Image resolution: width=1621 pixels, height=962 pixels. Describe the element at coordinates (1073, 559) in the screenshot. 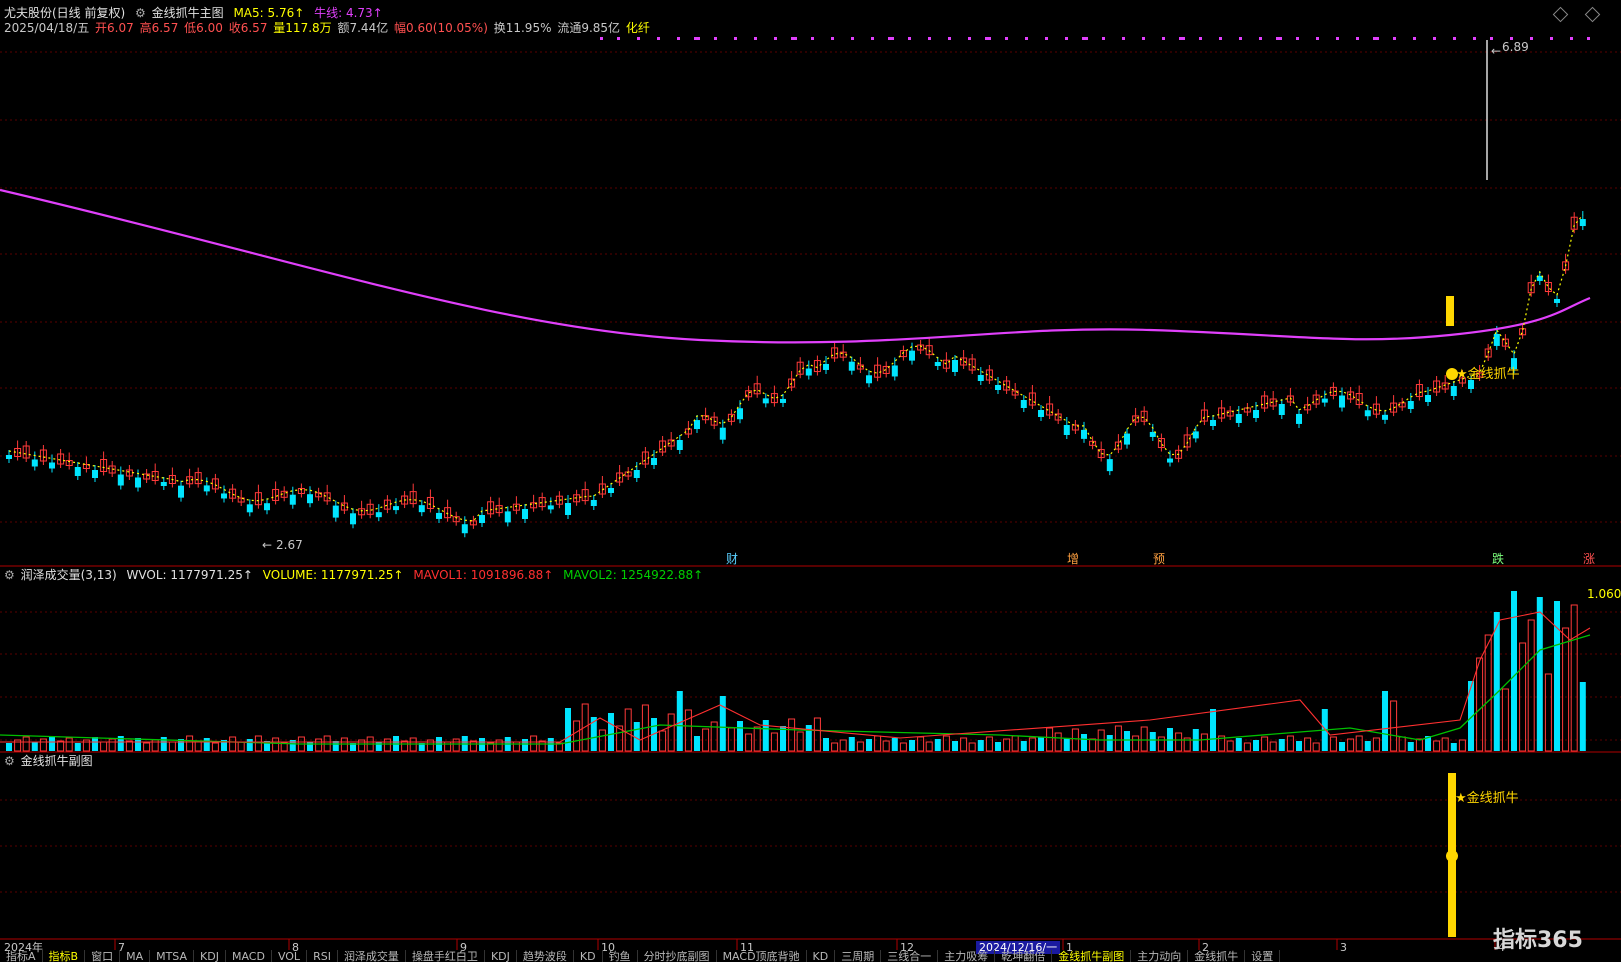

I see `event-tag-increase: 增` at that location.